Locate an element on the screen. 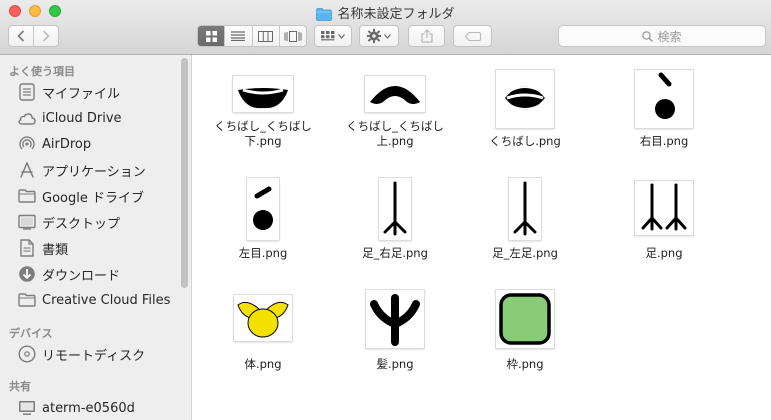 The image size is (771, 420). coverflow-icon is located at coordinates (293, 36).